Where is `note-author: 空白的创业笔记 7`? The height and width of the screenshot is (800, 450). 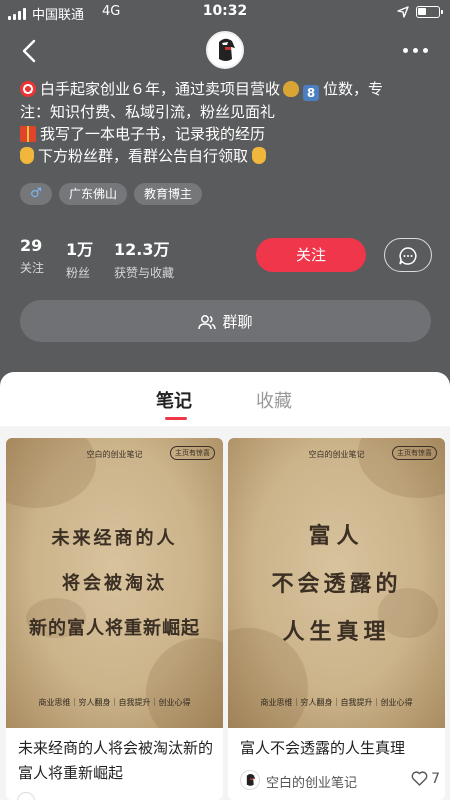
note-author: 空白的创业笔记 7 is located at coordinates (340, 780).